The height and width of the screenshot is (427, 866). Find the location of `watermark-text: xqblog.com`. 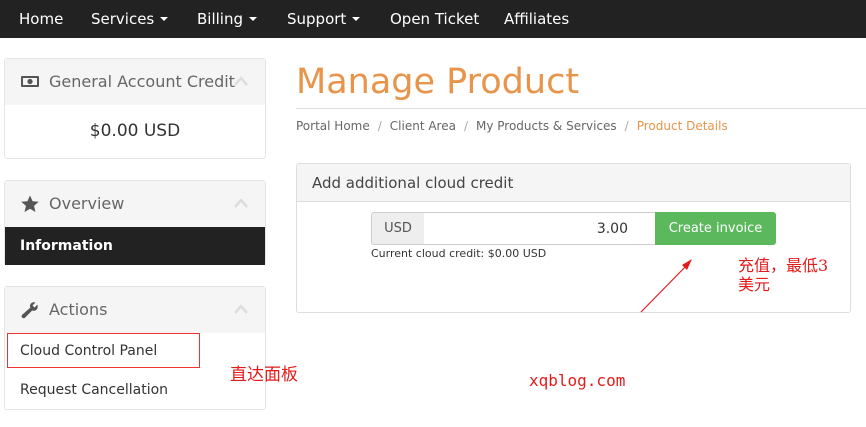

watermark-text: xqblog.com is located at coordinates (577, 380).